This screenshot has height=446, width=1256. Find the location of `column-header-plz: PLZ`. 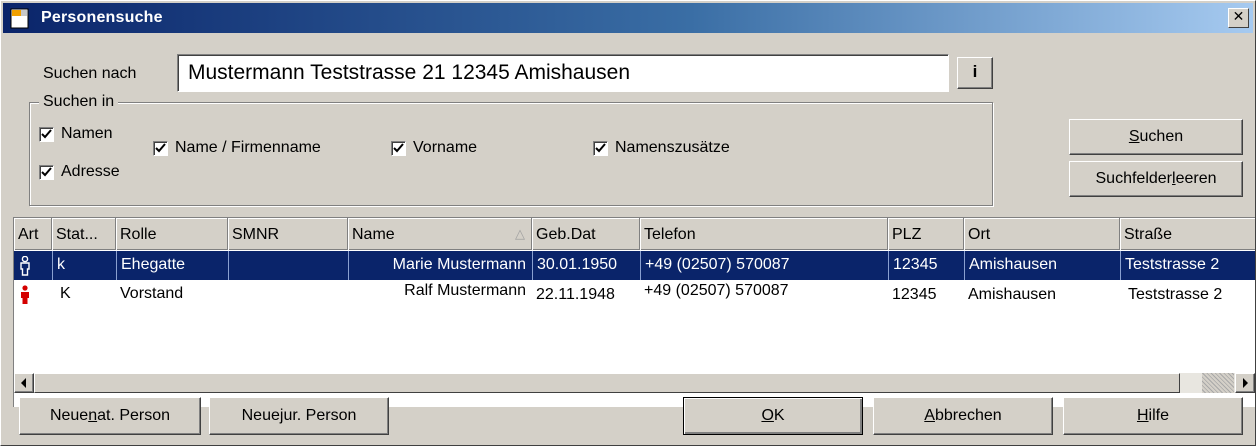

column-header-plz: PLZ is located at coordinates (926, 234).